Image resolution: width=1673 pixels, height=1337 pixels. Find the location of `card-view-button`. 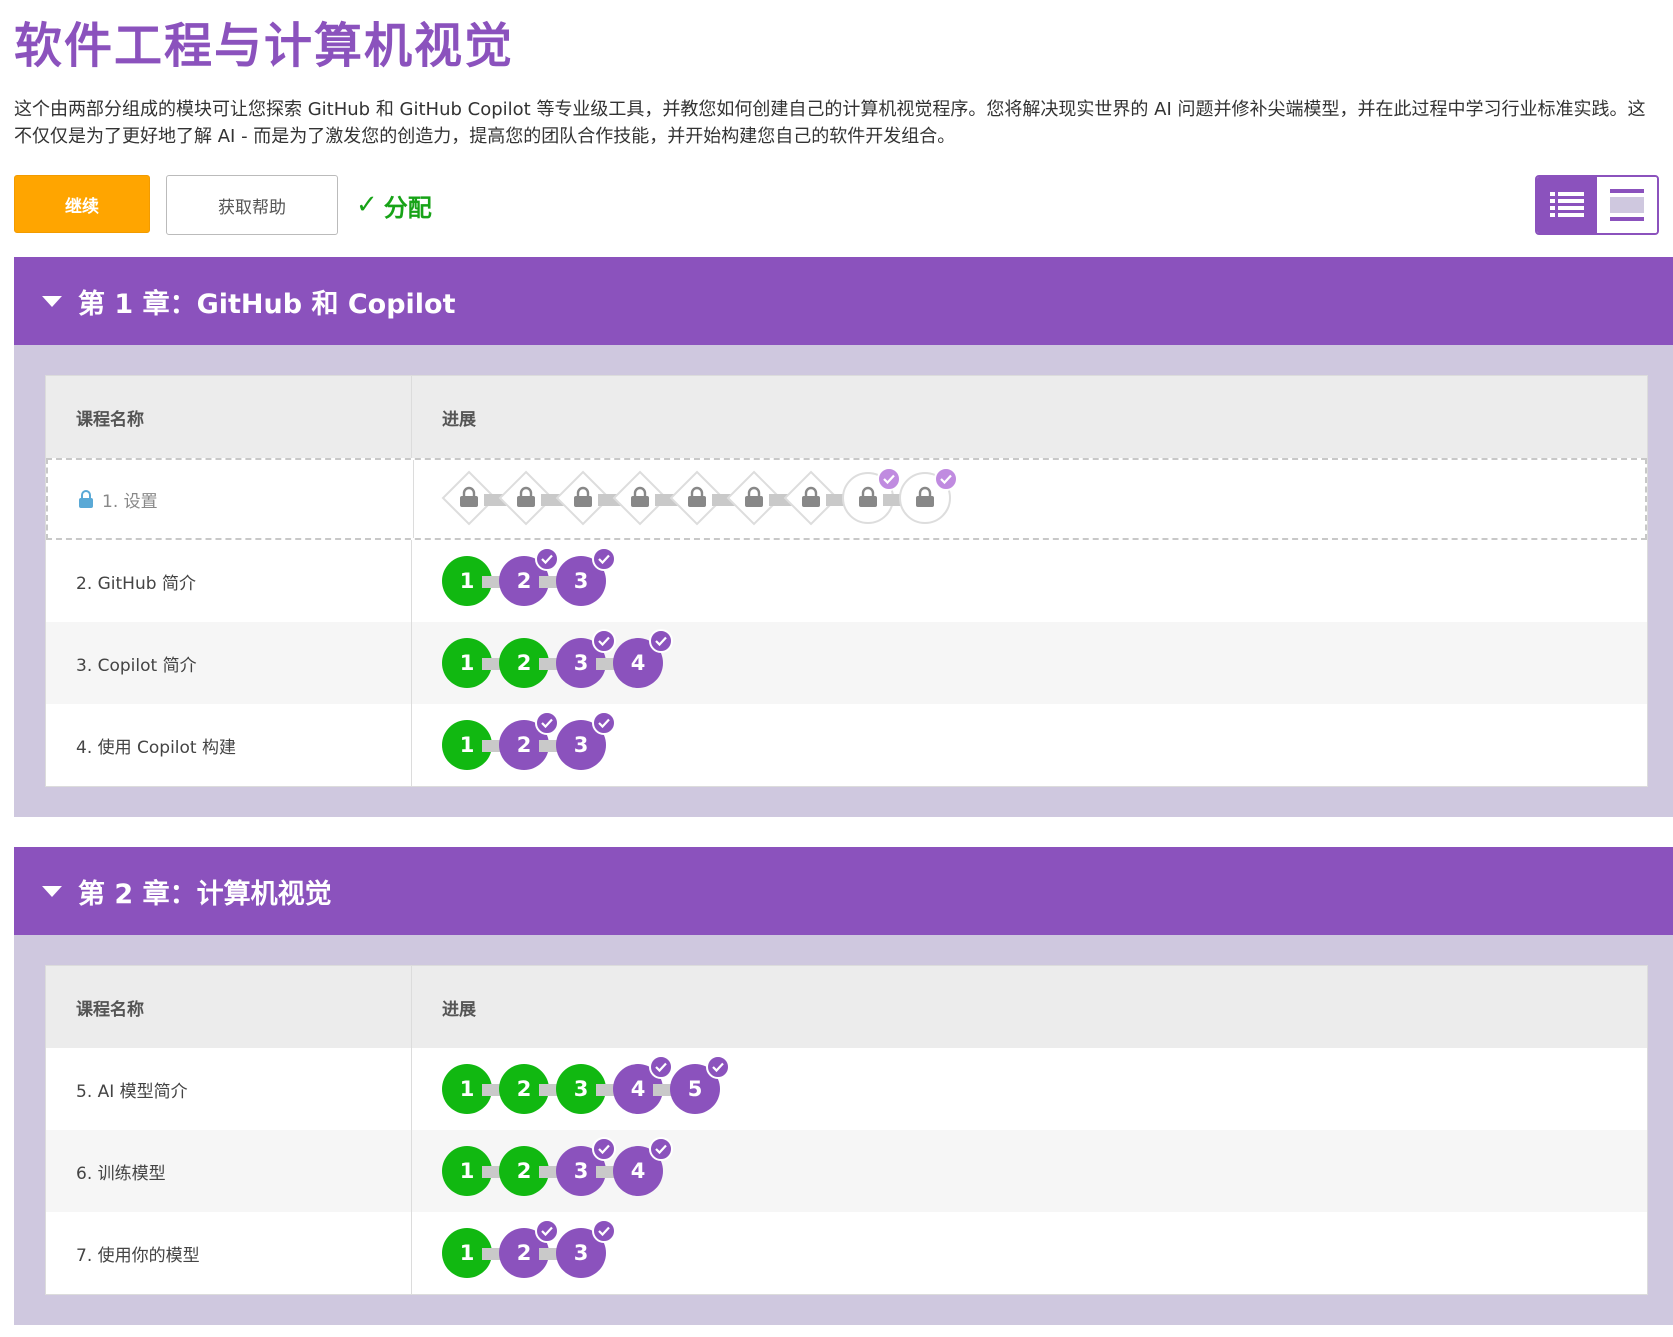

card-view-button is located at coordinates (1627, 205).